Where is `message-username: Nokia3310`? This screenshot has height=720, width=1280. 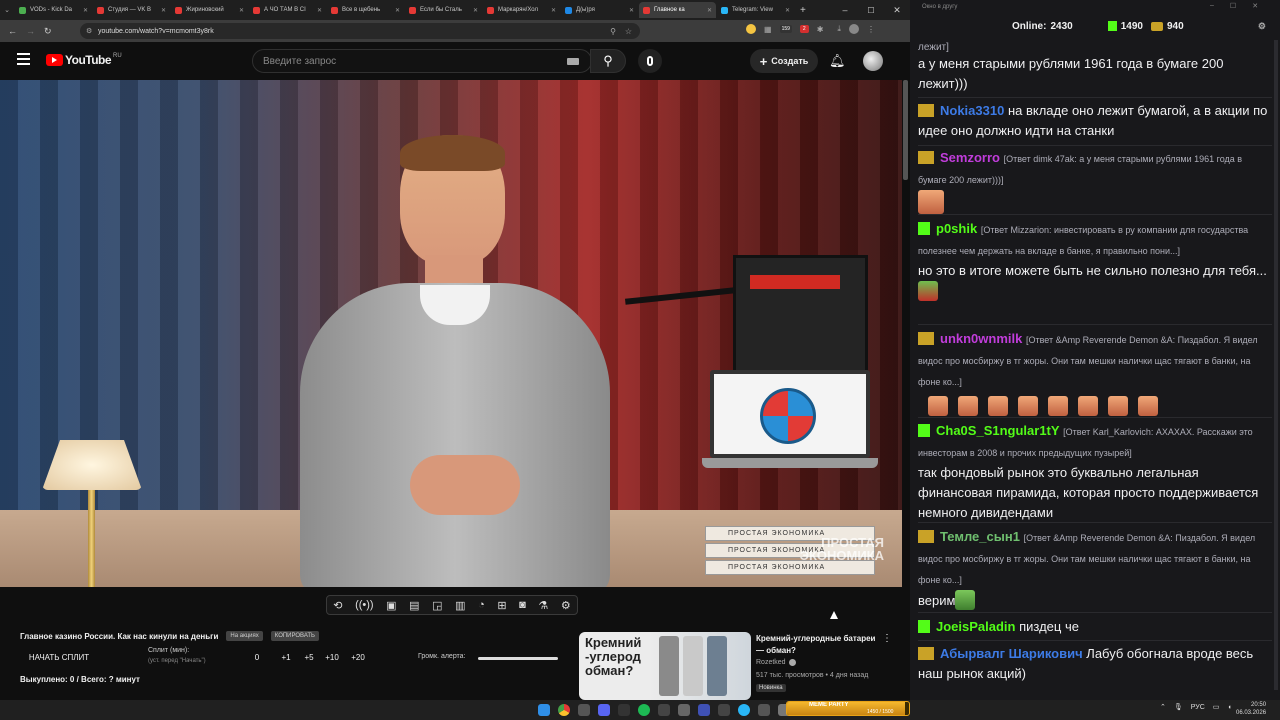 message-username: Nokia3310 is located at coordinates (972, 110).